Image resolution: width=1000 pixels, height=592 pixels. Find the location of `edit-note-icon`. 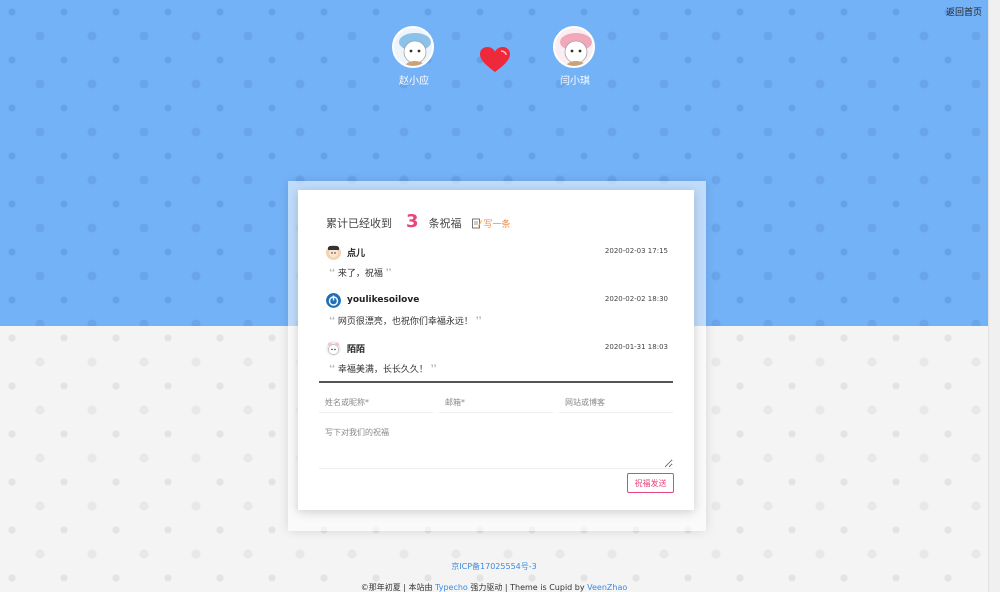

edit-note-icon is located at coordinates (476, 223).